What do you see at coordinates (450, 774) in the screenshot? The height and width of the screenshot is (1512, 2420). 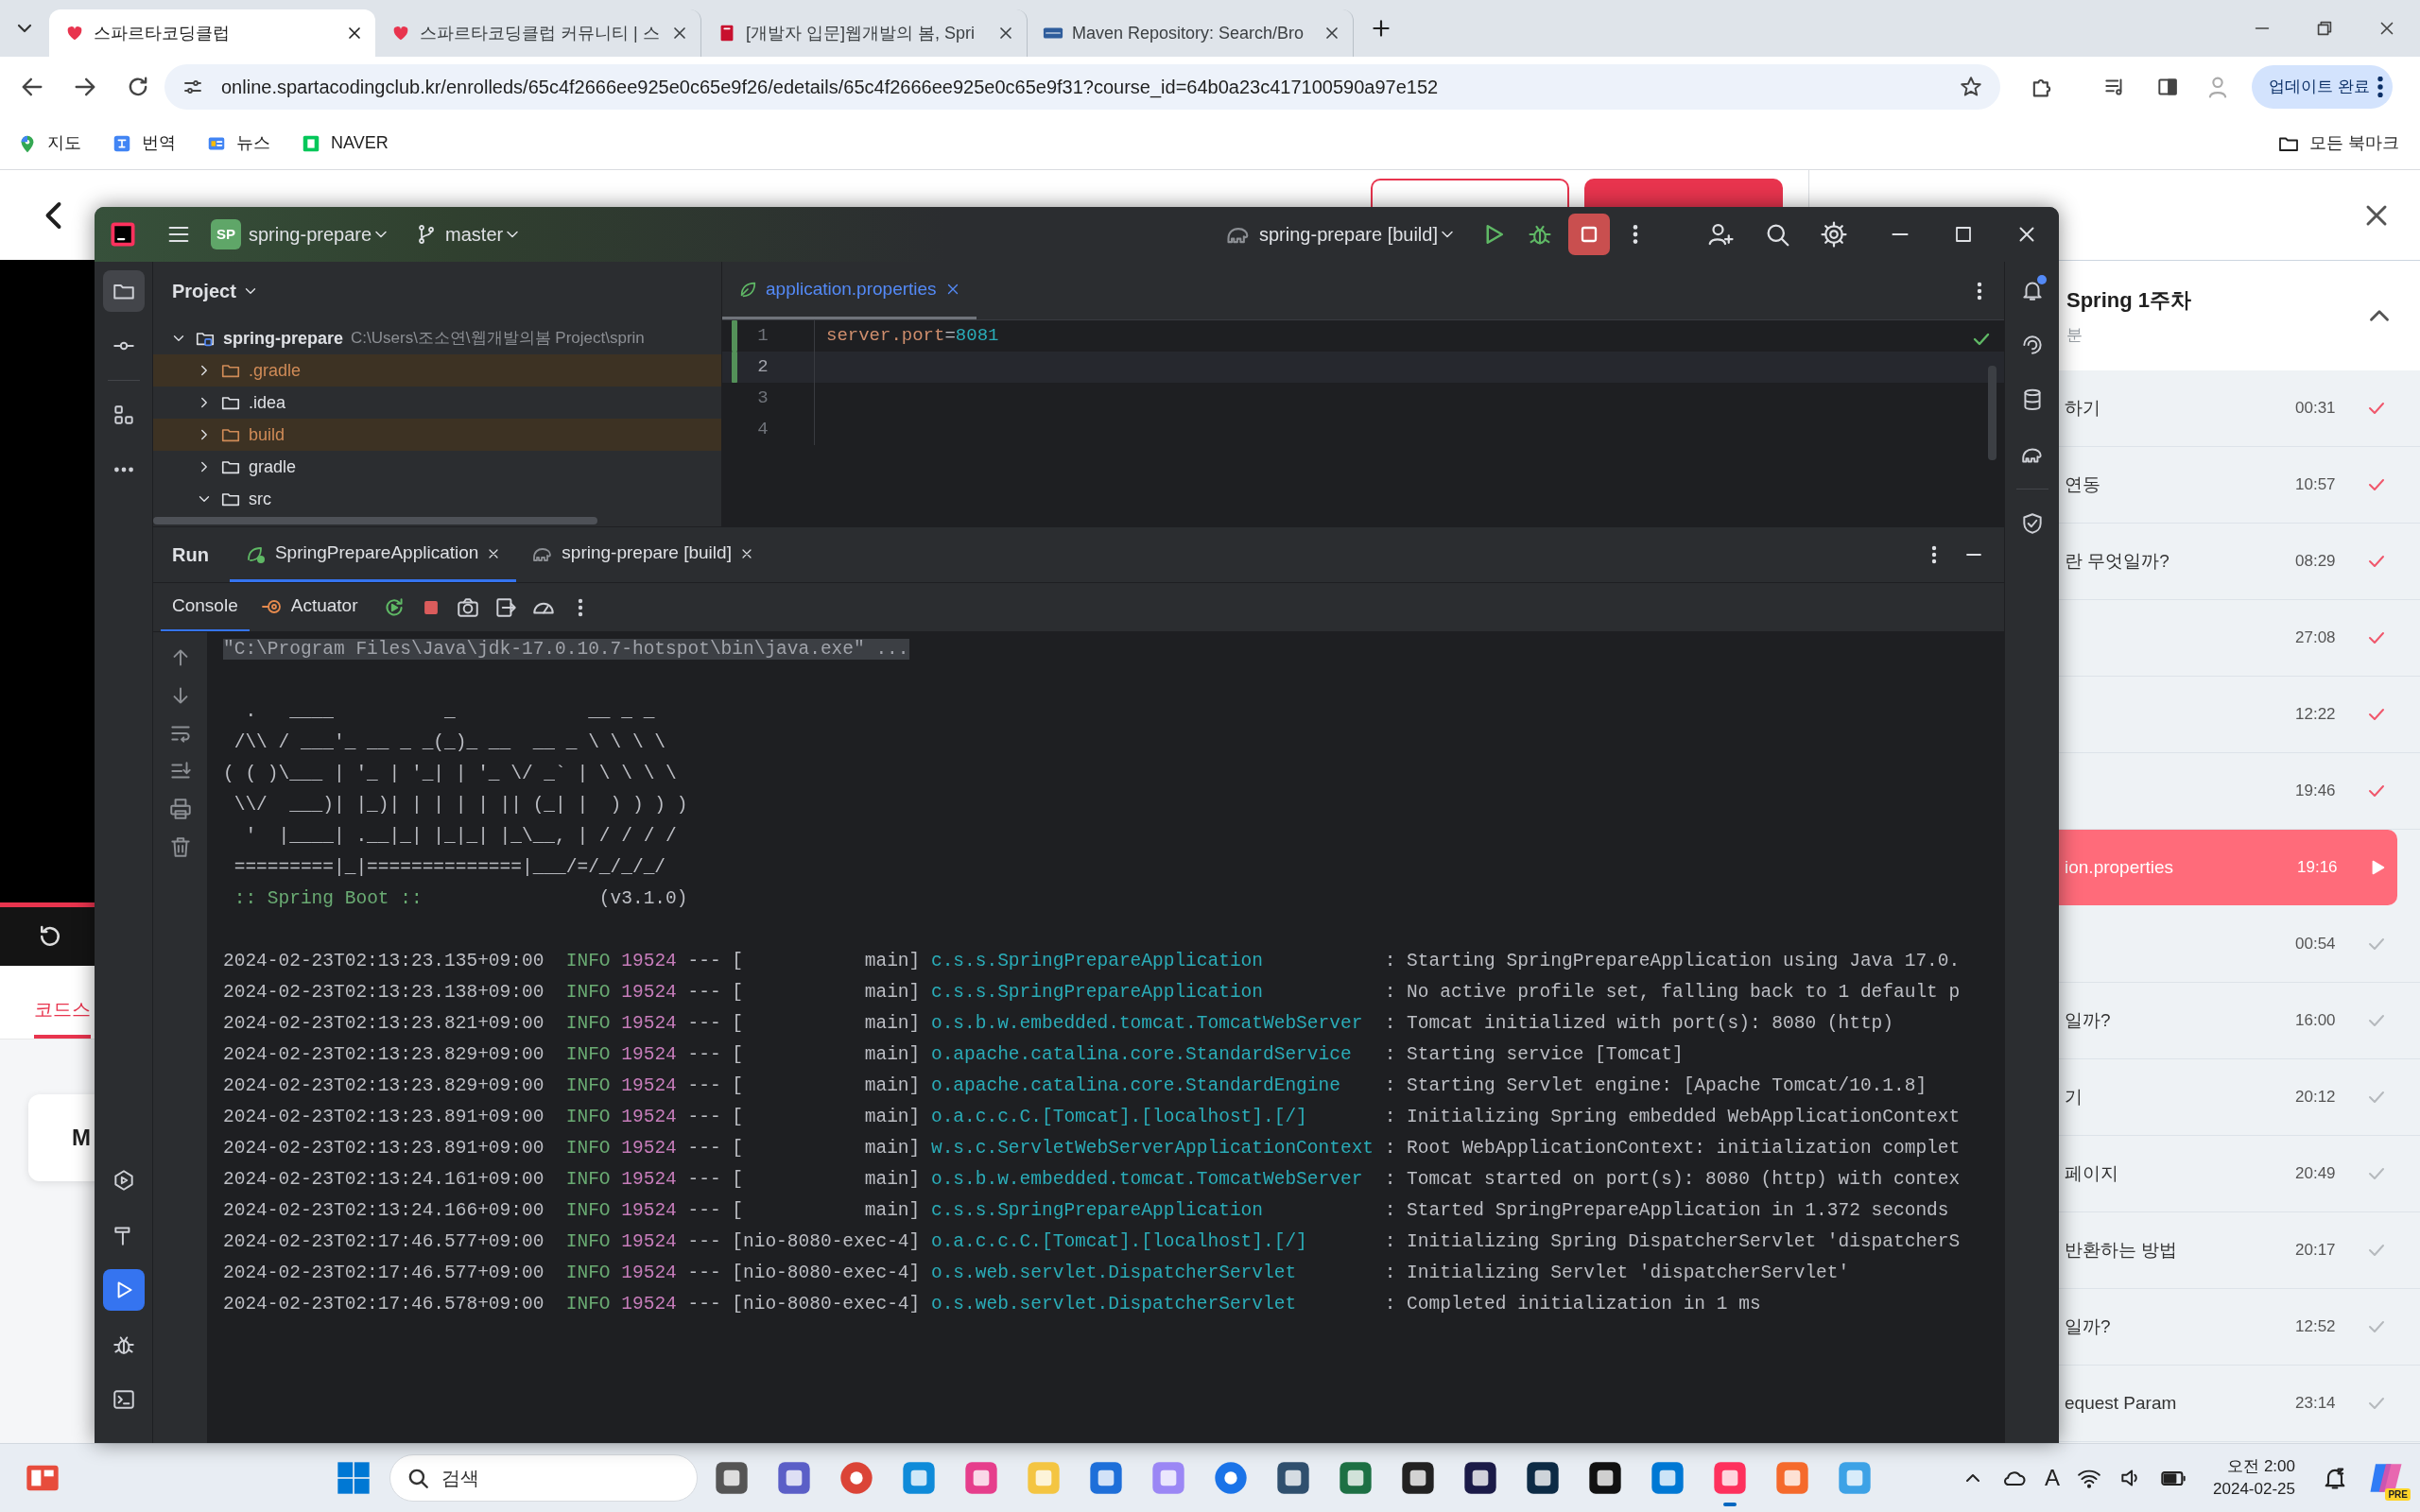 I see `banner-line: ( ( )\___ | '_ | '_| | '_ \/ _` | \ \ \ \` at bounding box center [450, 774].